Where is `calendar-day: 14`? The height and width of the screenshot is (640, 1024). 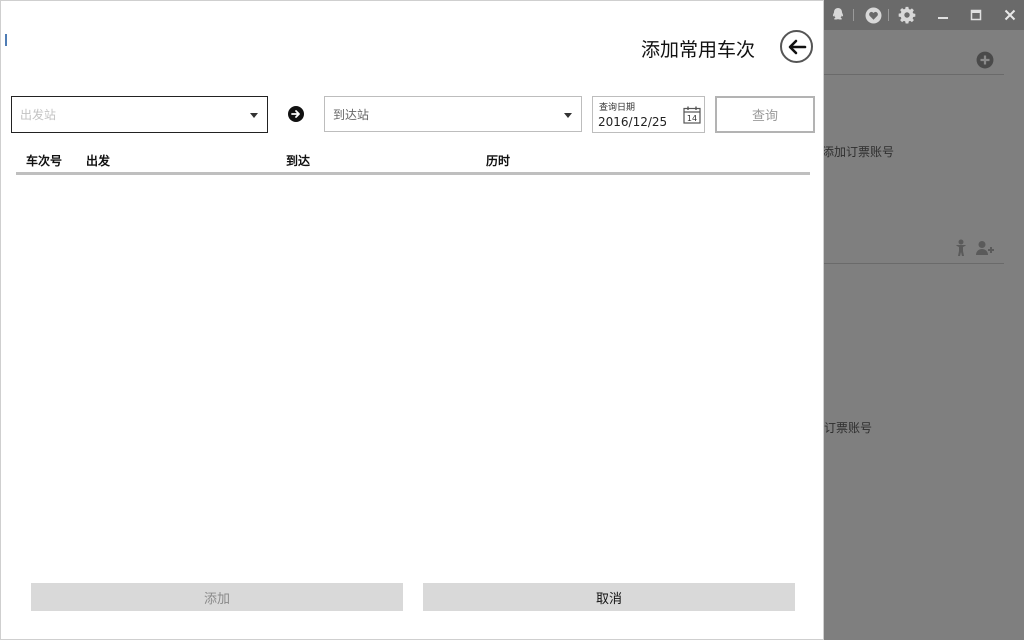 calendar-day: 14 is located at coordinates (692, 118).